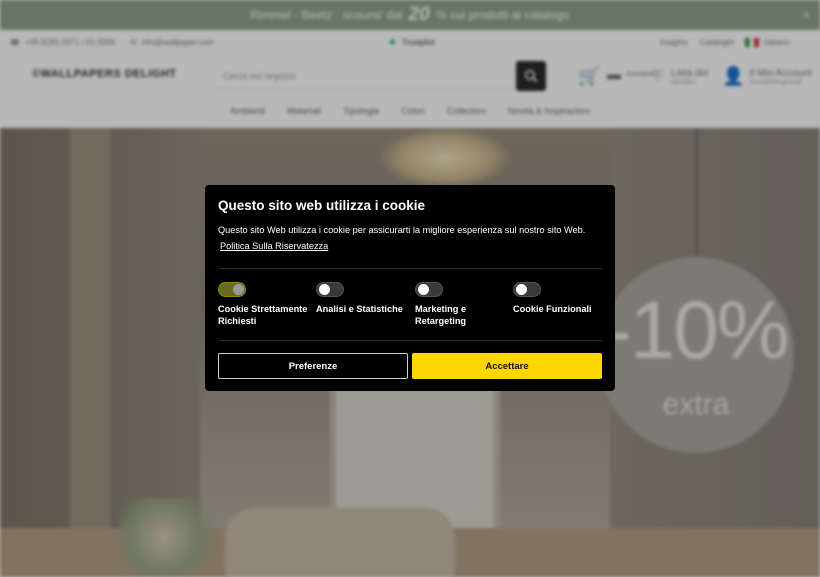 The width and height of the screenshot is (820, 577). I want to click on option-label: Cookie Funzionali, so click(552, 309).